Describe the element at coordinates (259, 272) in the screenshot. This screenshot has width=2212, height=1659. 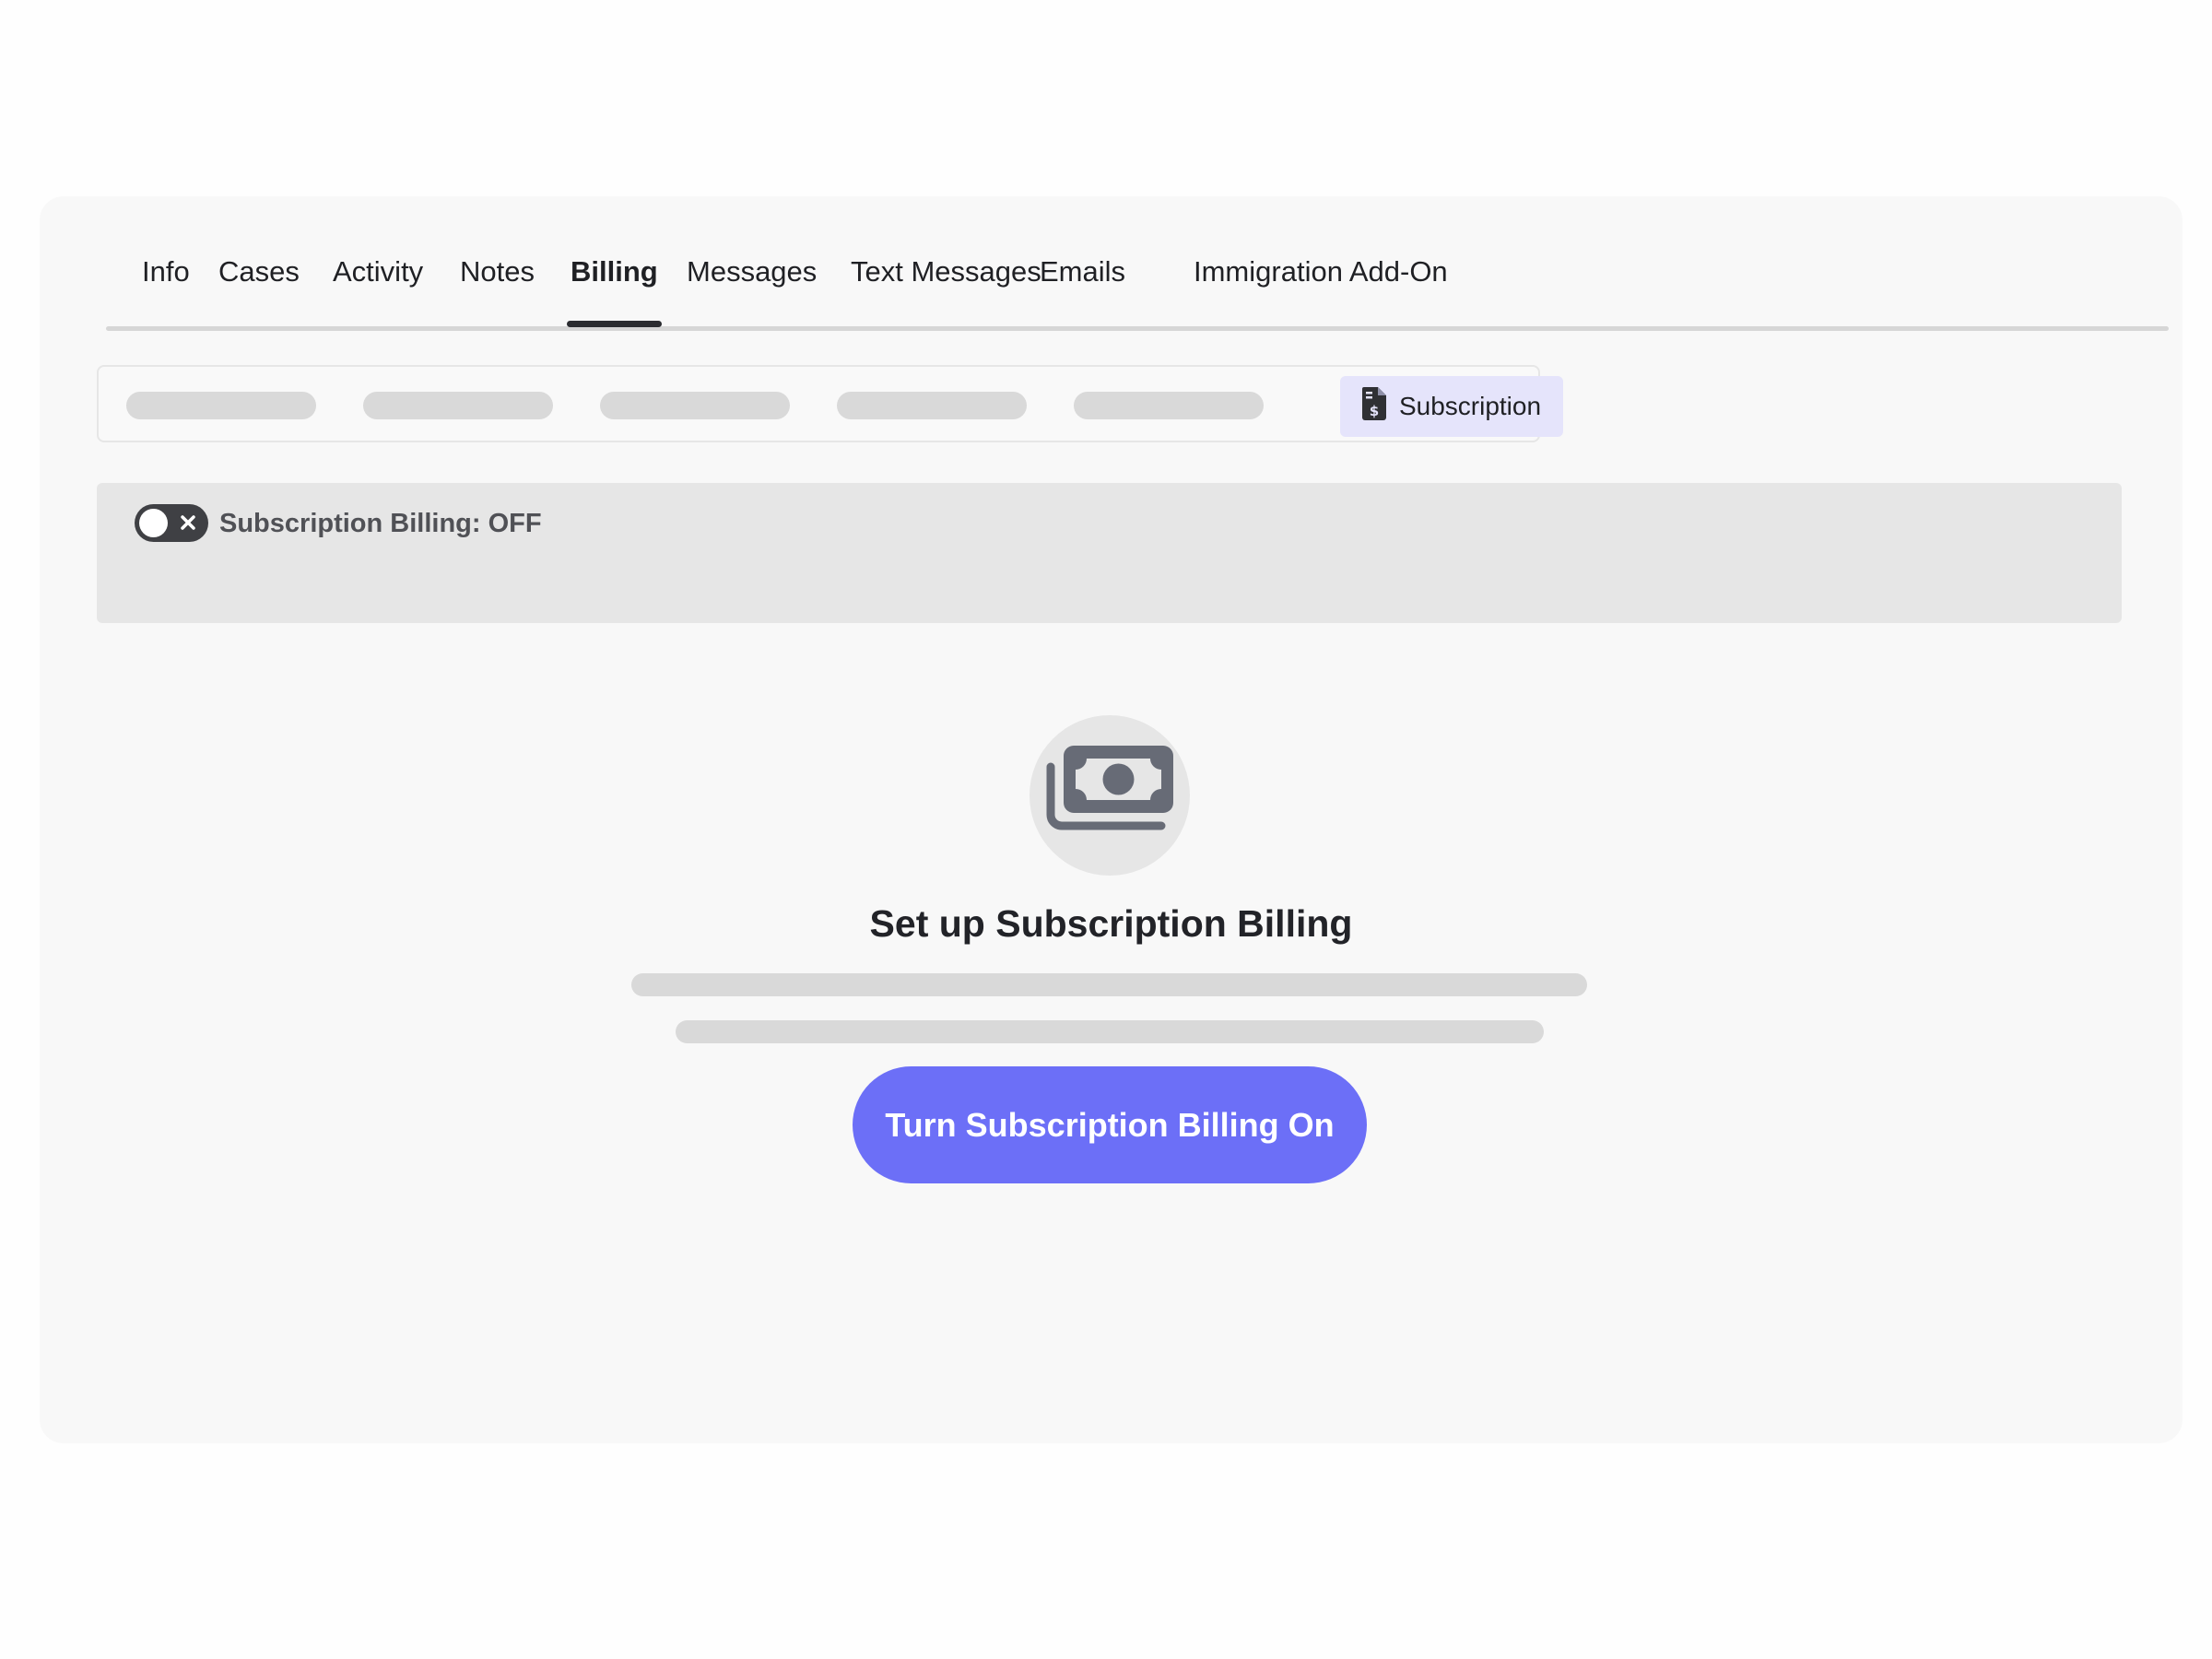
I see `tab-cases: Cases` at that location.